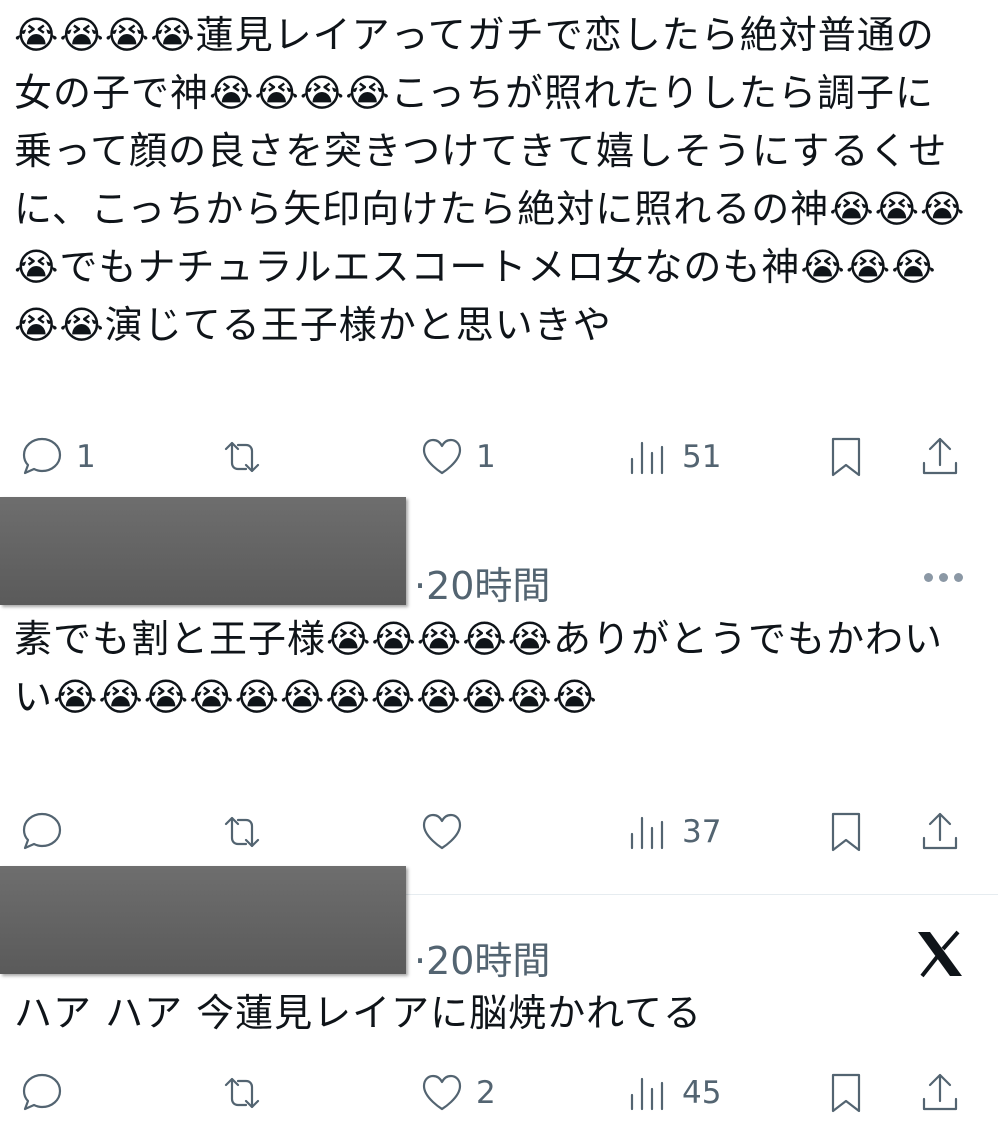  I want to click on view-count: 51, so click(702, 457).